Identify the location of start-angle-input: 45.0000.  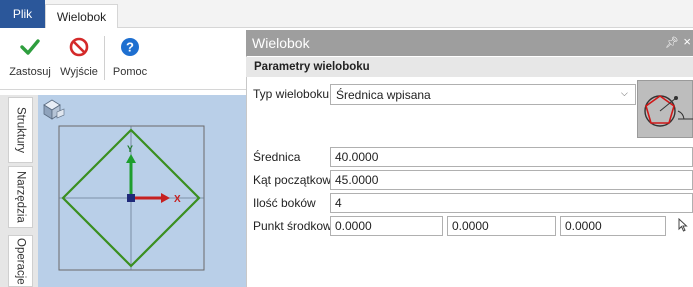
(511, 180).